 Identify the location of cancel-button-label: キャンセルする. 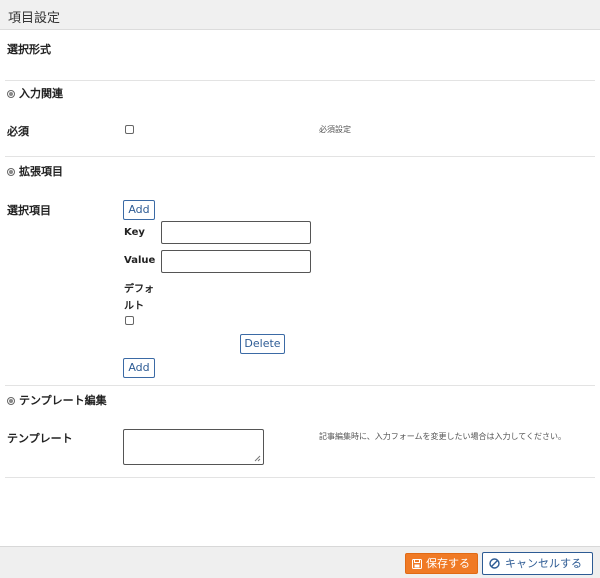
(543, 563).